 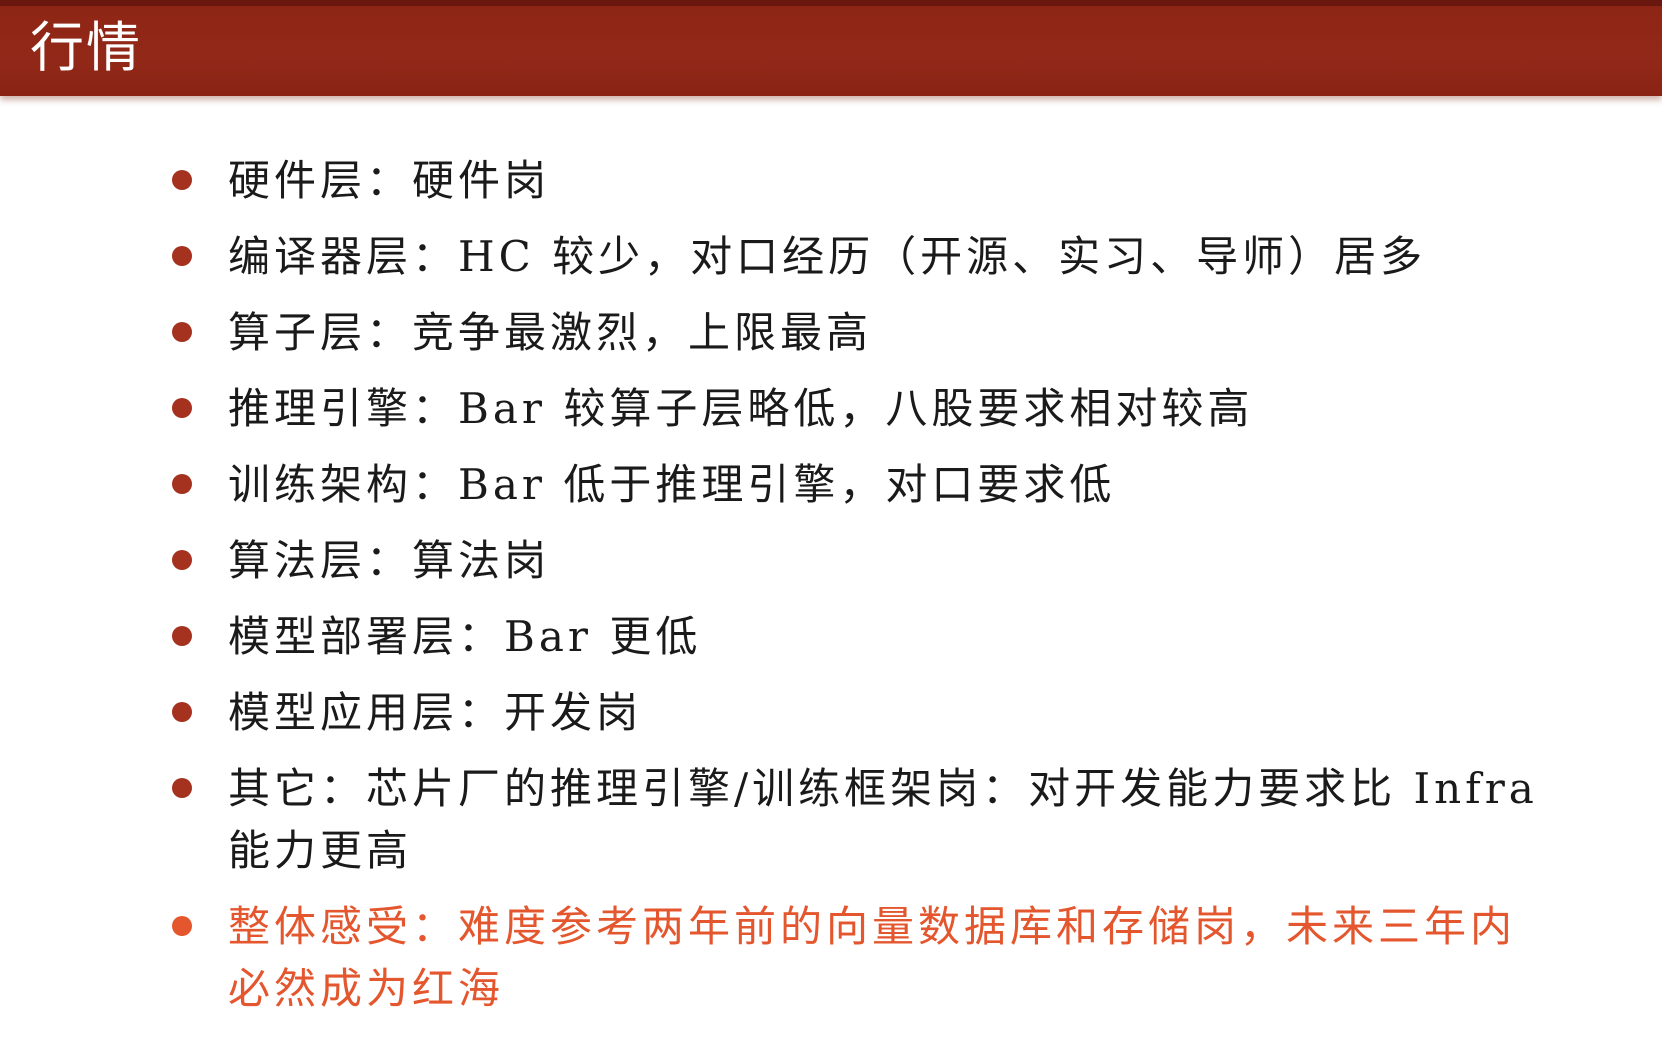 I want to click on list-item: 算法层：算法岗, so click(x=860, y=561).